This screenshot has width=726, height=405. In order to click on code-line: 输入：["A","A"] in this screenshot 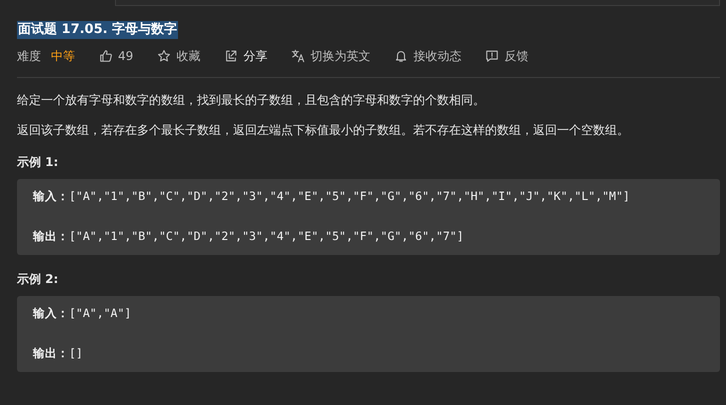, I will do `click(82, 313)`.